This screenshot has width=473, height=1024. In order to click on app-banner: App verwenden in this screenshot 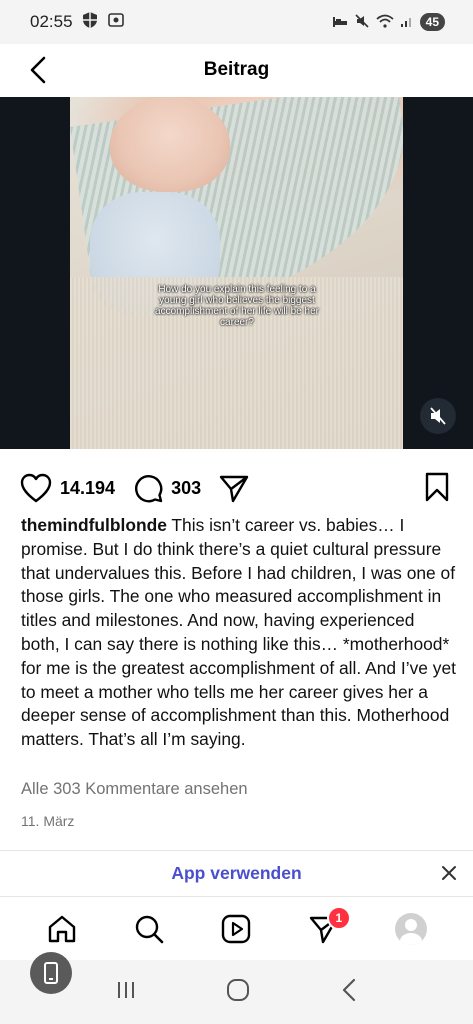, I will do `click(236, 873)`.